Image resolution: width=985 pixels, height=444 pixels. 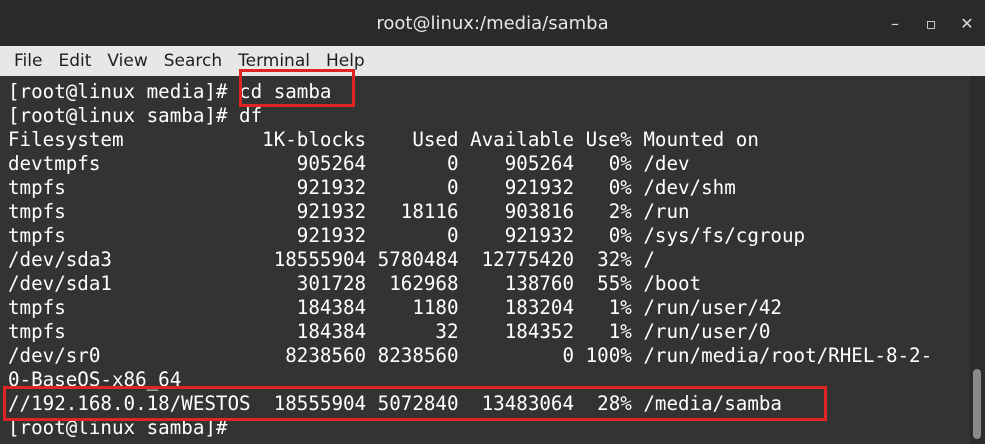 What do you see at coordinates (977, 260) in the screenshot?
I see `scrollbar` at bounding box center [977, 260].